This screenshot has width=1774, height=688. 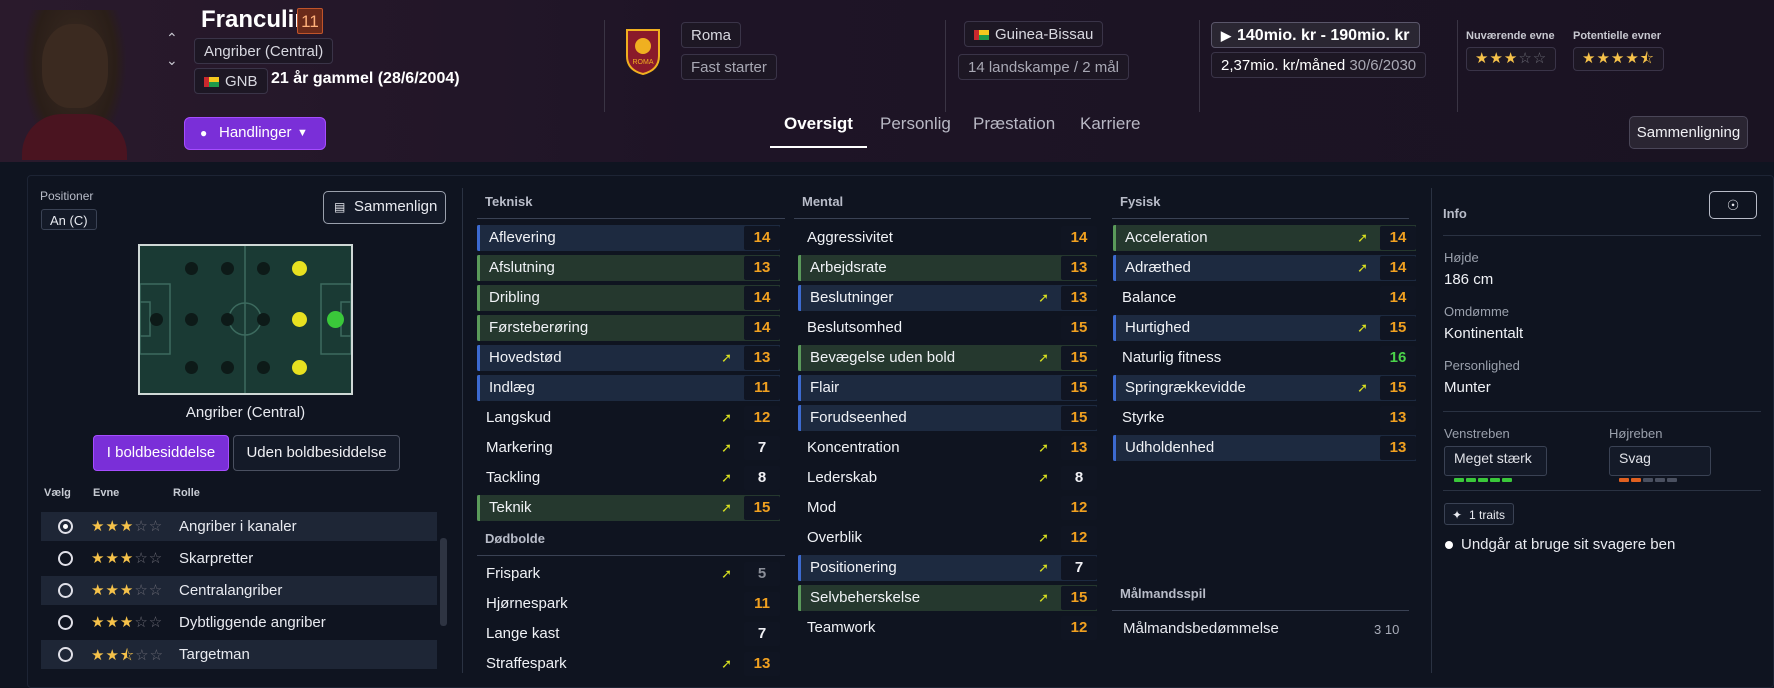 I want to click on personality-icon-button: ☉, so click(x=1733, y=205).